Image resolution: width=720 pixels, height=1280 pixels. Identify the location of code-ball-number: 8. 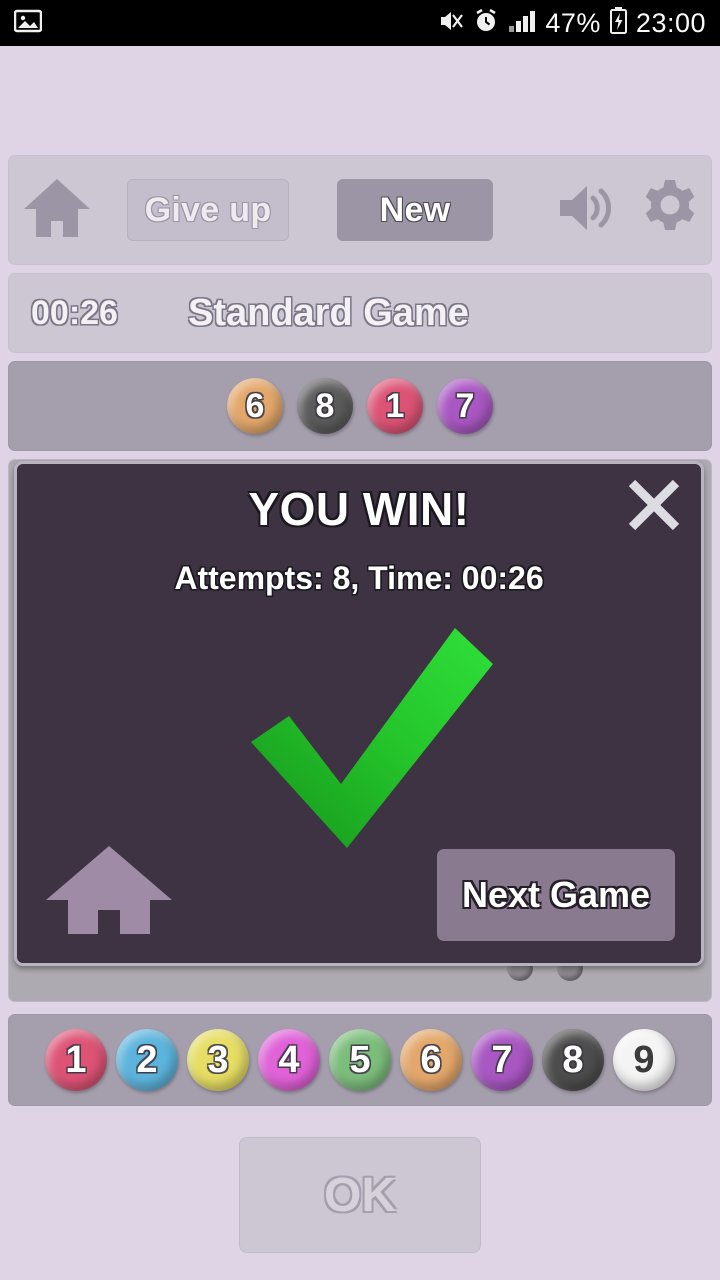
(325, 405).